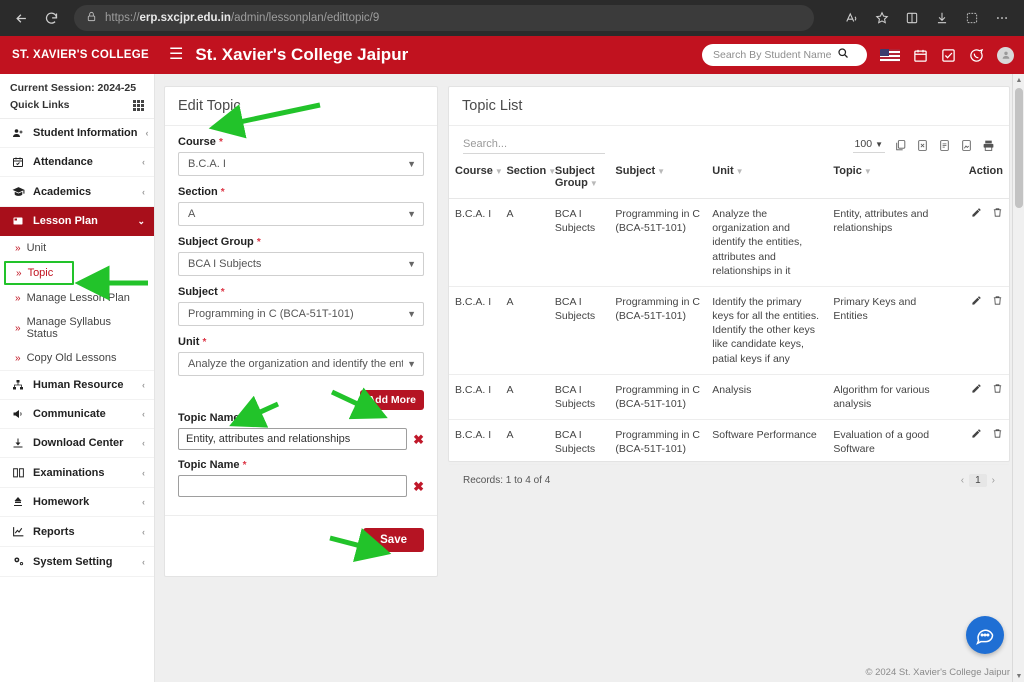 This screenshot has width=1024, height=682. I want to click on quick-links-row: Quick Links, so click(77, 105).